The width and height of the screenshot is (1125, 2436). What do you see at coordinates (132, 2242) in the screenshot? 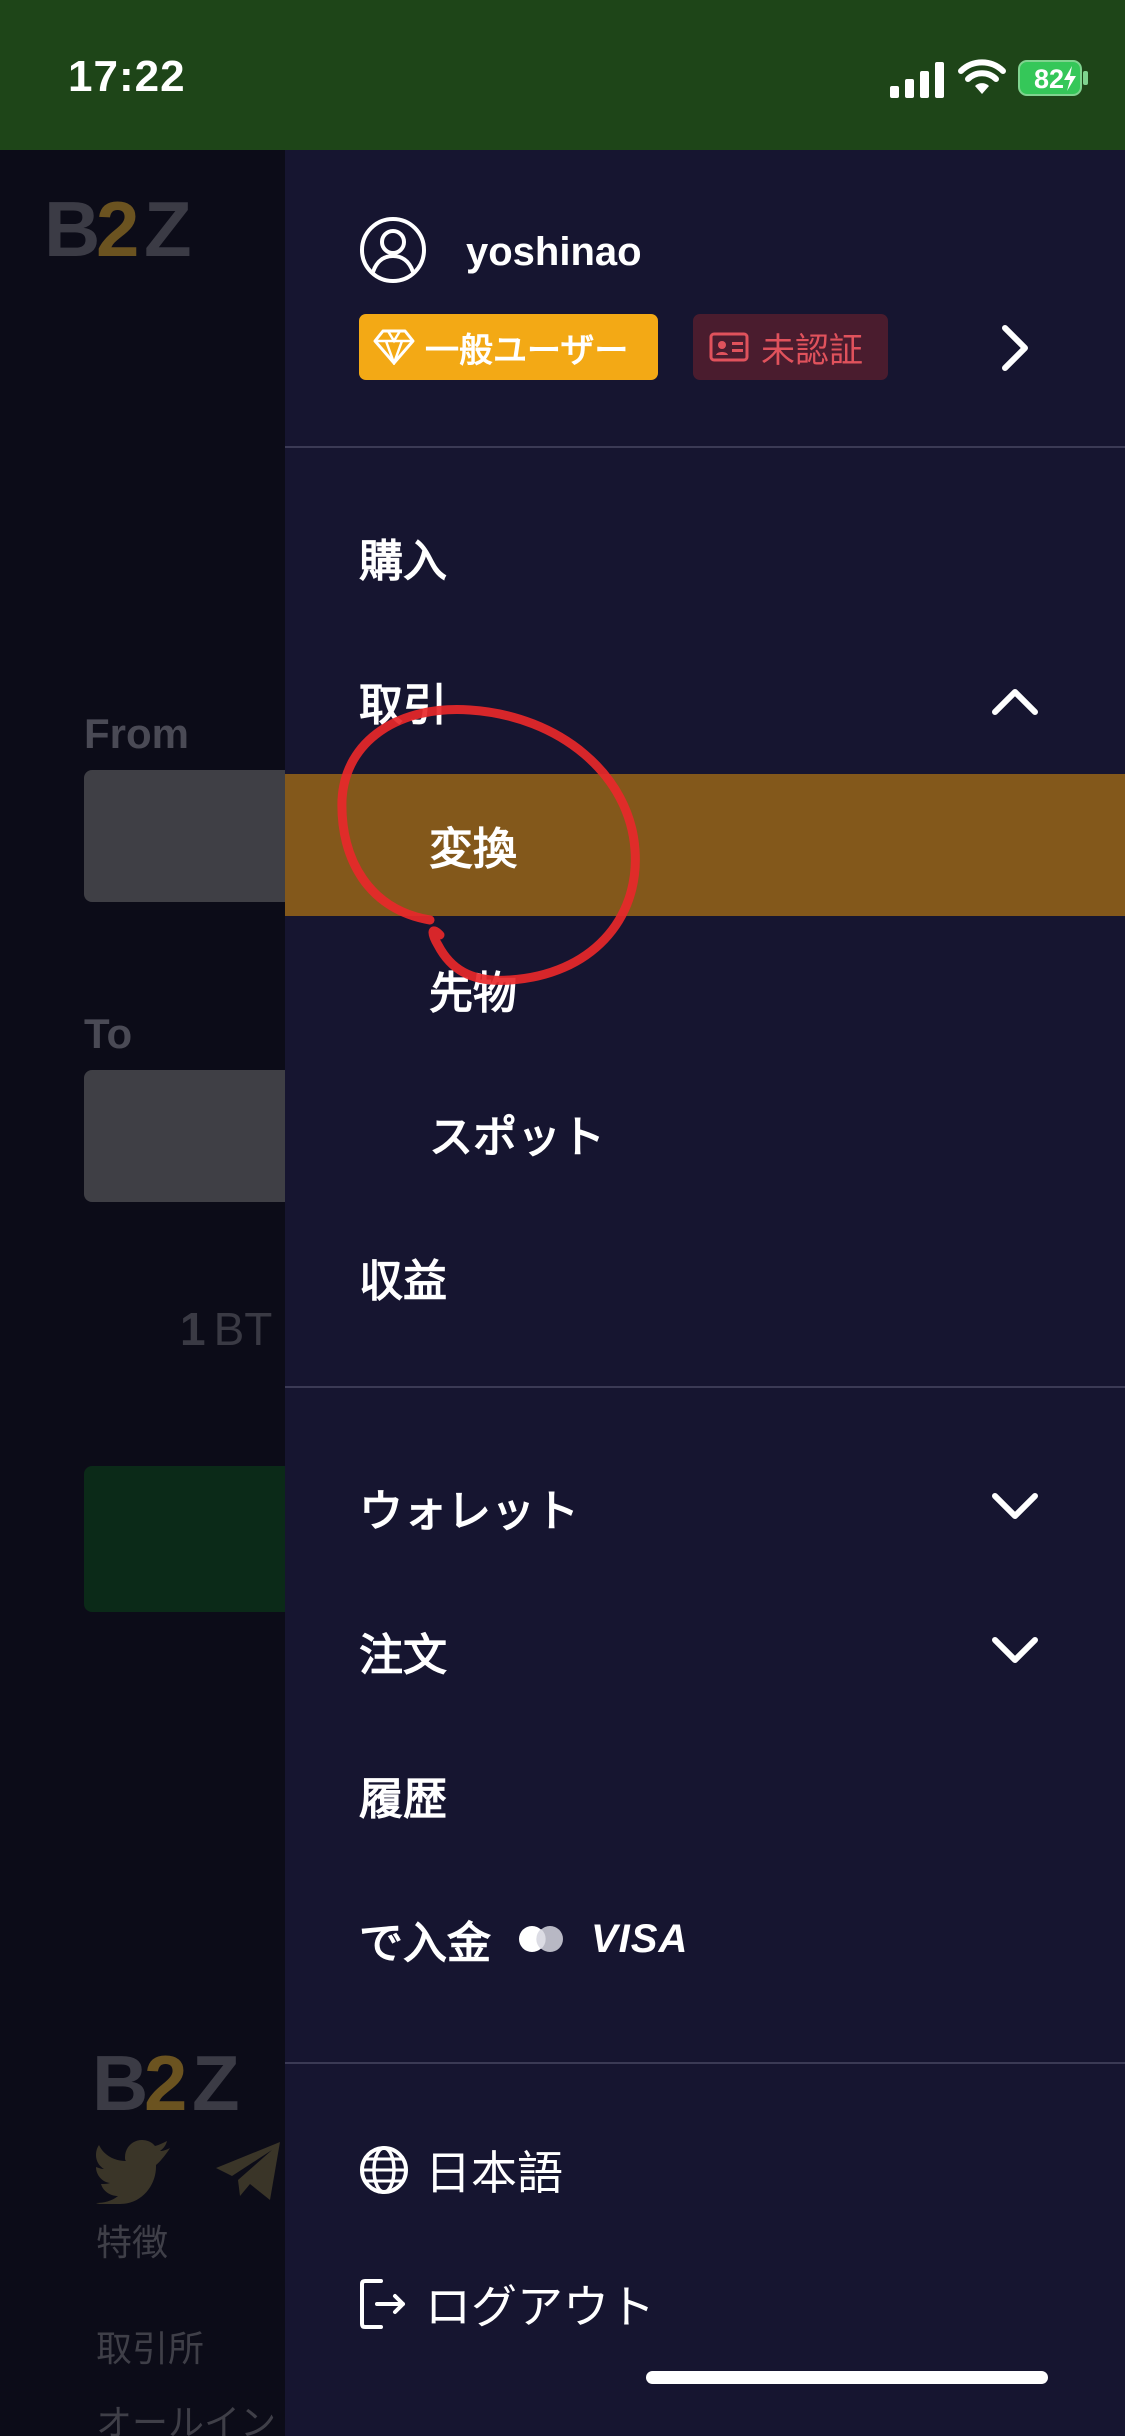
I see `footer-section-title: 特徴` at bounding box center [132, 2242].